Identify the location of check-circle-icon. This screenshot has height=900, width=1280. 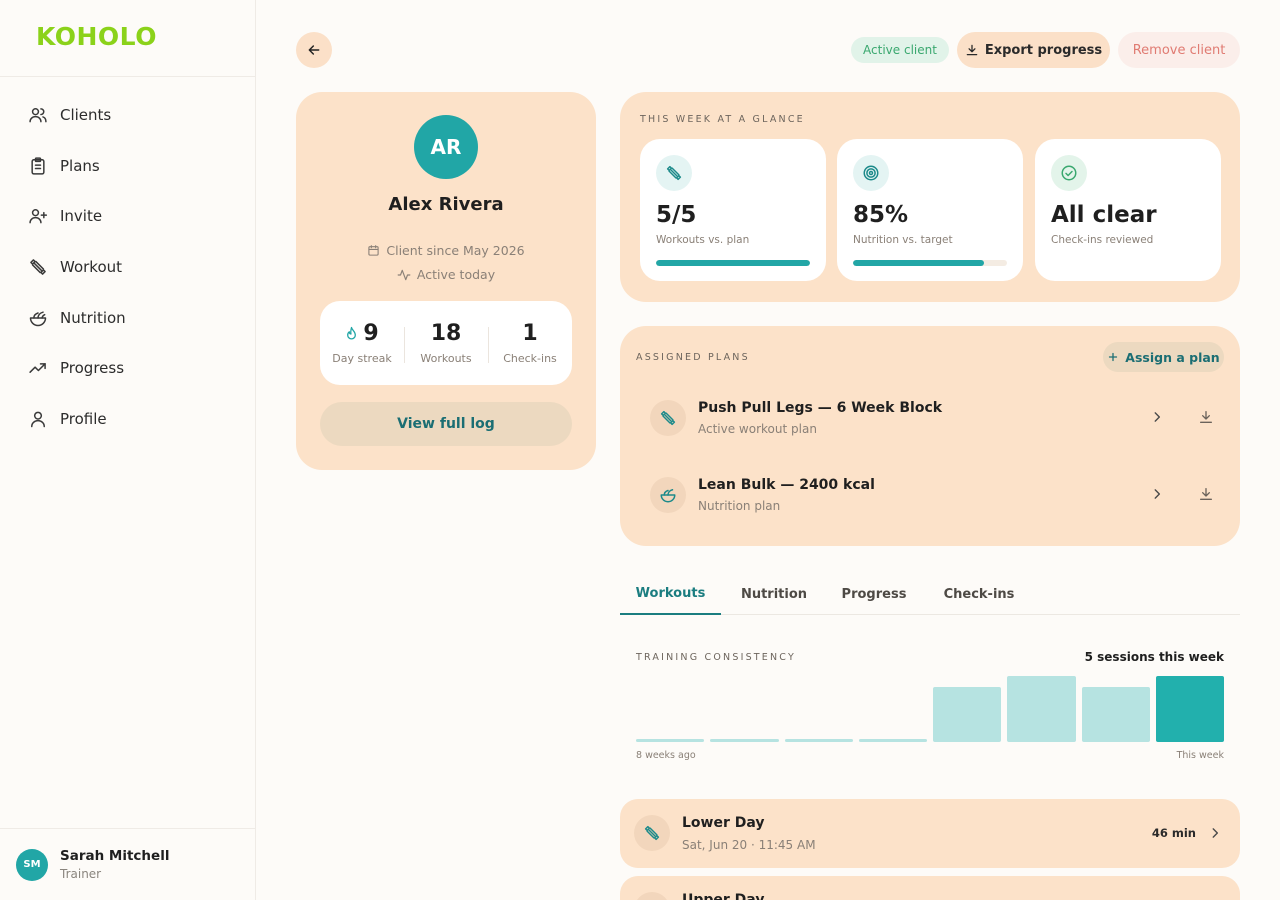
(1069, 173).